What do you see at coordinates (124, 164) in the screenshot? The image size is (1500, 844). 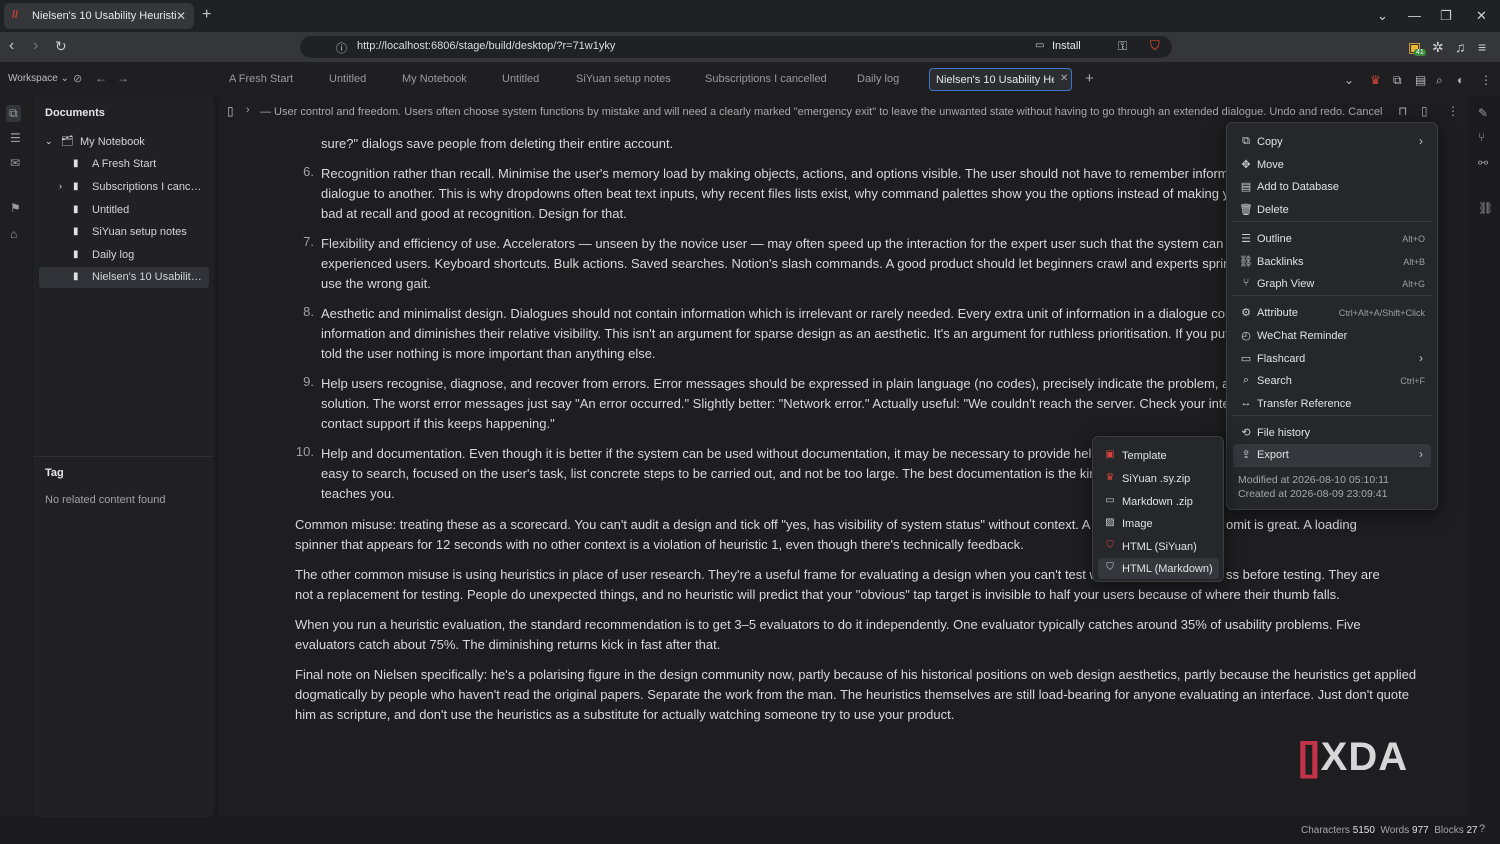 I see `tree-item-a-fresh-start: ▮ A Fresh Start` at bounding box center [124, 164].